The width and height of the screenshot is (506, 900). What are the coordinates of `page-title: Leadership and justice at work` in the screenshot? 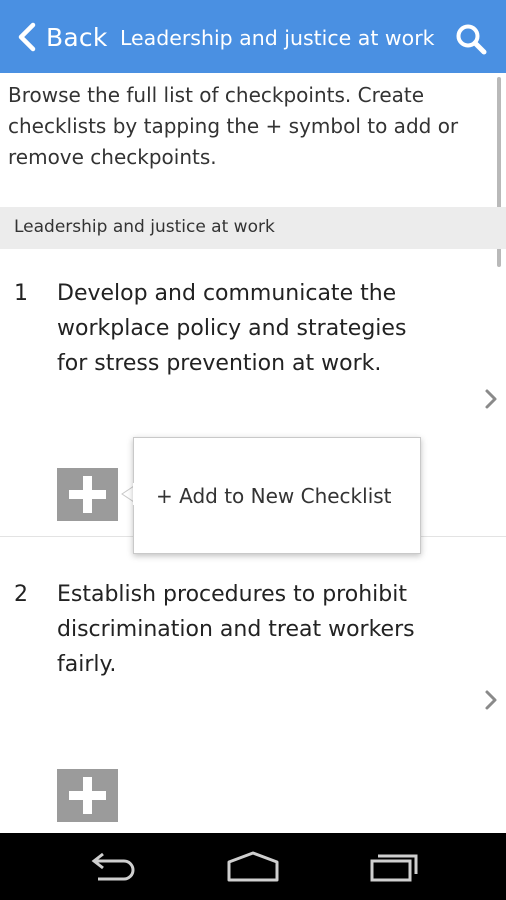 It's located at (277, 38).